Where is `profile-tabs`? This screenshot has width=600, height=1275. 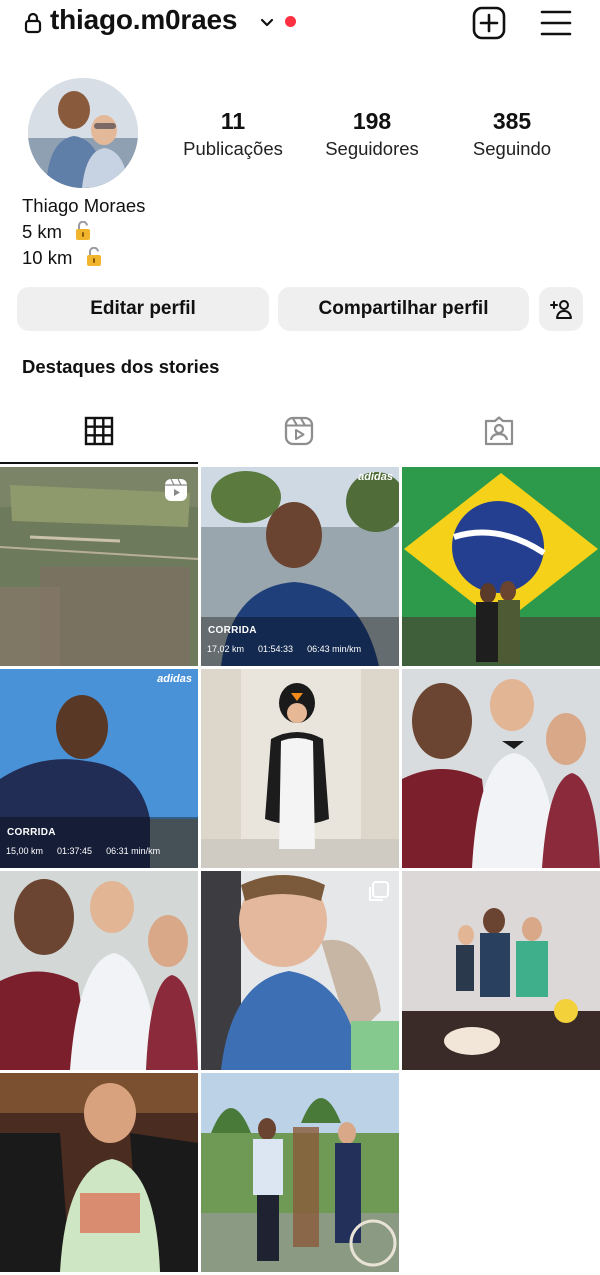
profile-tabs is located at coordinates (300, 435).